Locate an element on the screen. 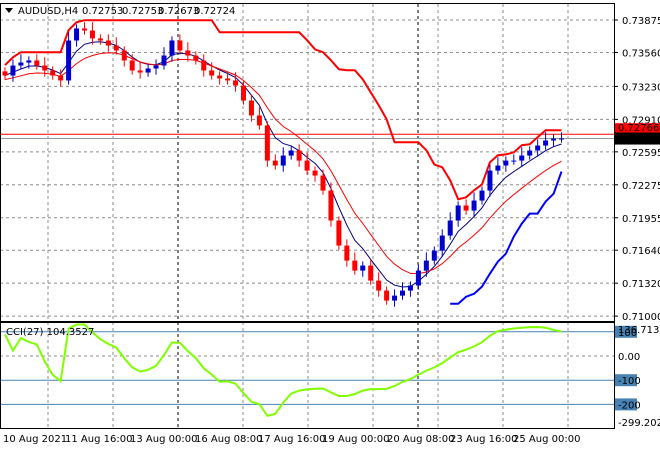  price-tick: 0.73875 is located at coordinates (641, 21).